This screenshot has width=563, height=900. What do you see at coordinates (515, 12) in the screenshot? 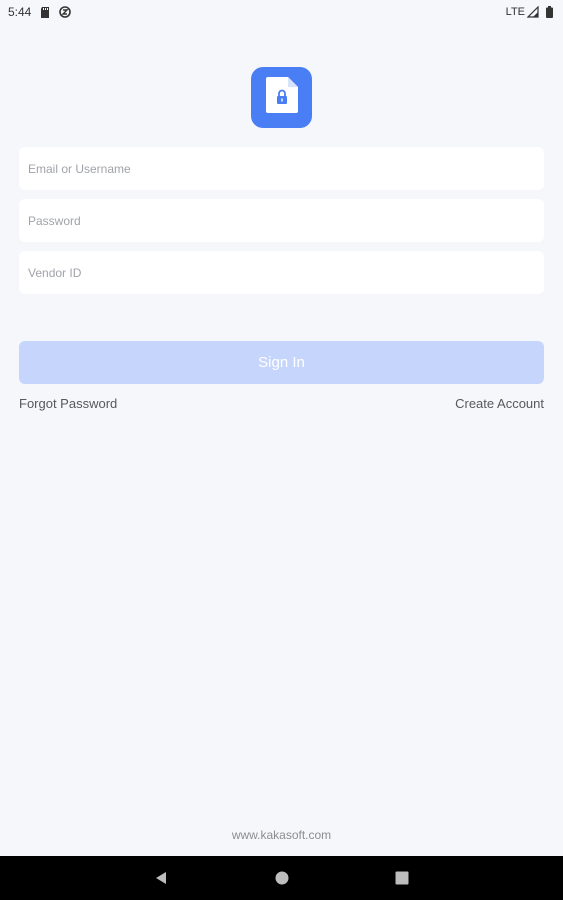
I see `network-type: LTE` at bounding box center [515, 12].